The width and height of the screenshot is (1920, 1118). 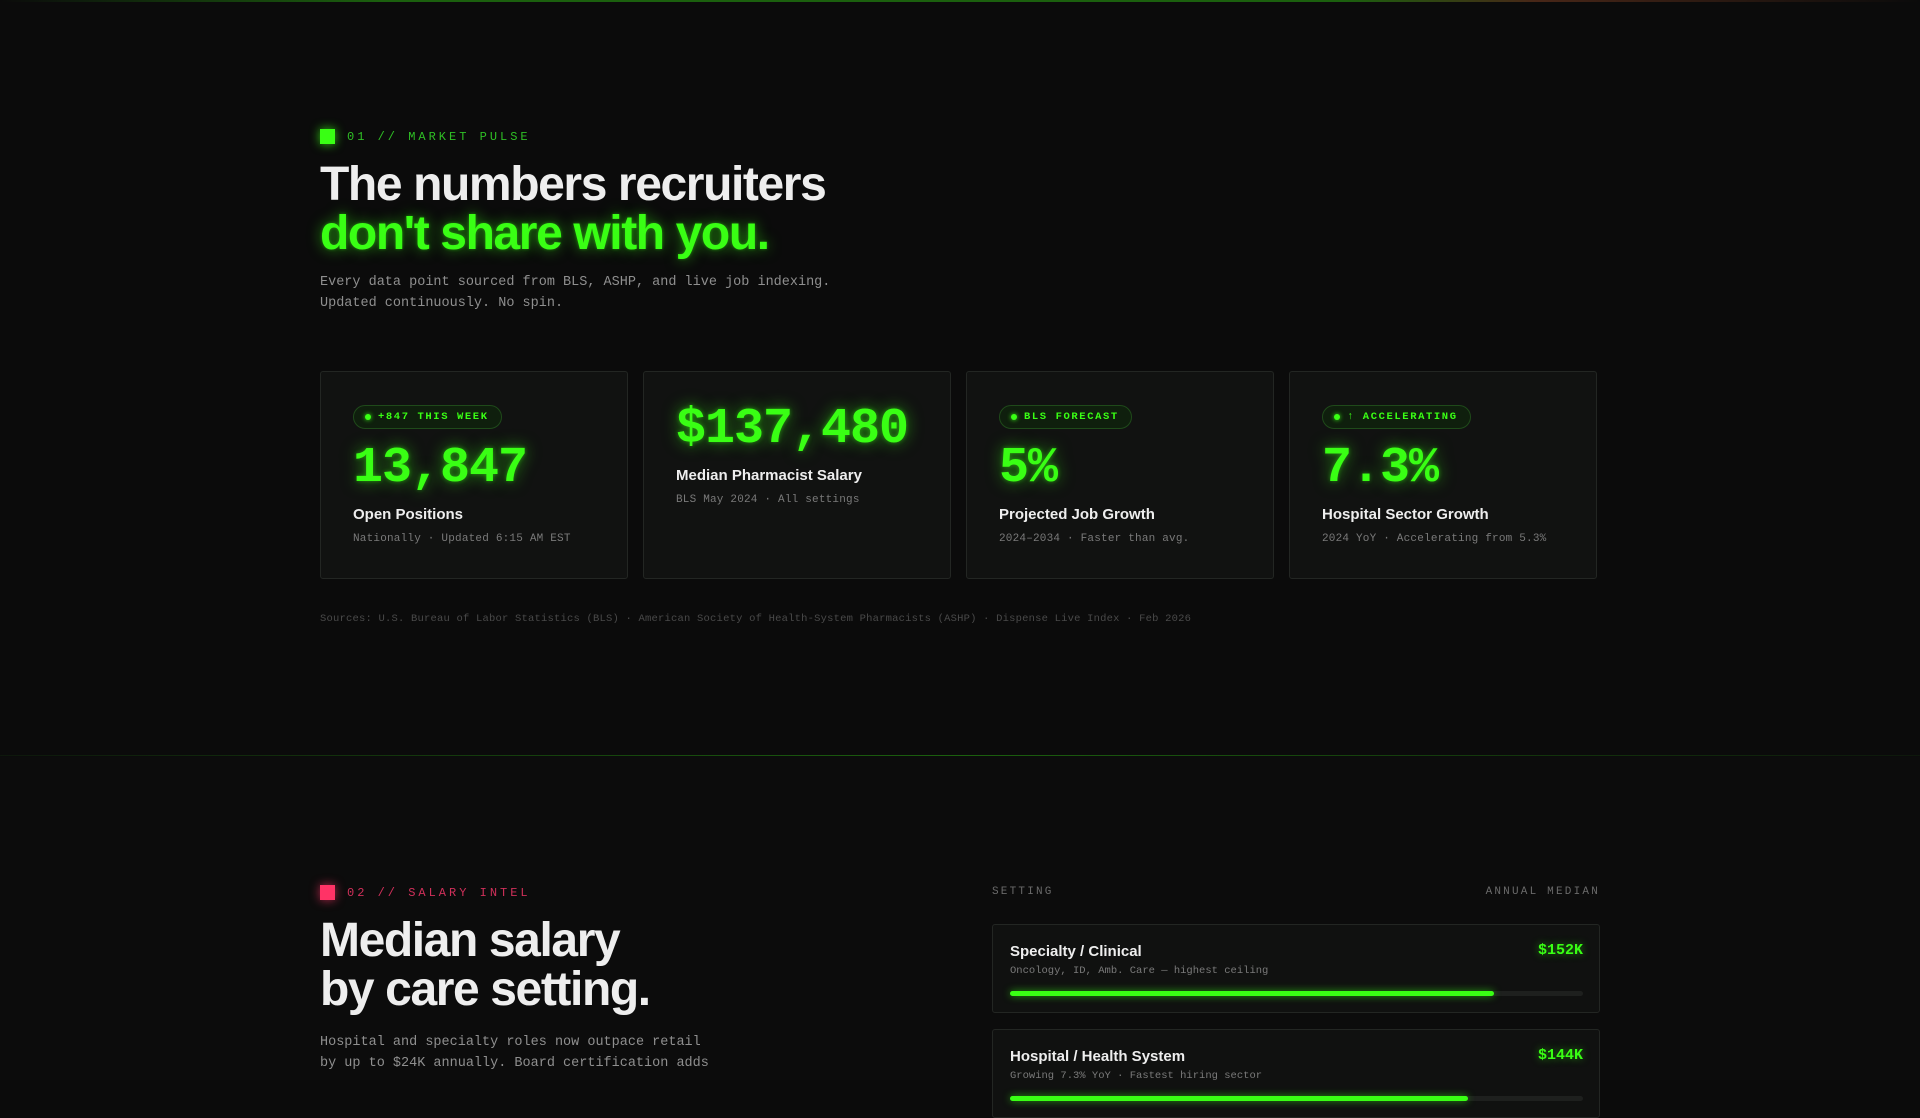 I want to click on salary-row-title: Hospital / Health System, so click(x=1098, y=1056).